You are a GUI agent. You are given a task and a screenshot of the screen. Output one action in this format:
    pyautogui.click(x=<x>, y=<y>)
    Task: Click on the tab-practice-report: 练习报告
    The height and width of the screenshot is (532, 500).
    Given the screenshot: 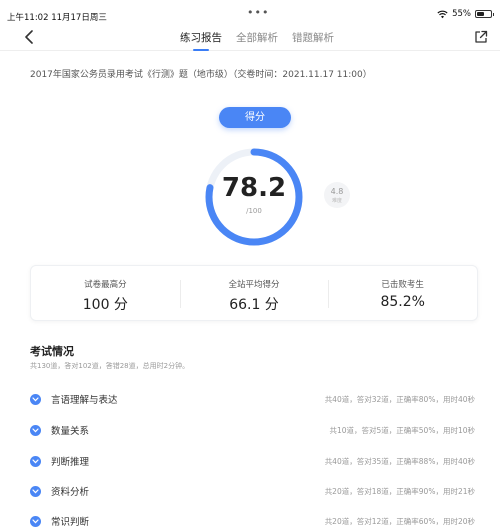 What is the action you would take?
    pyautogui.click(x=201, y=40)
    